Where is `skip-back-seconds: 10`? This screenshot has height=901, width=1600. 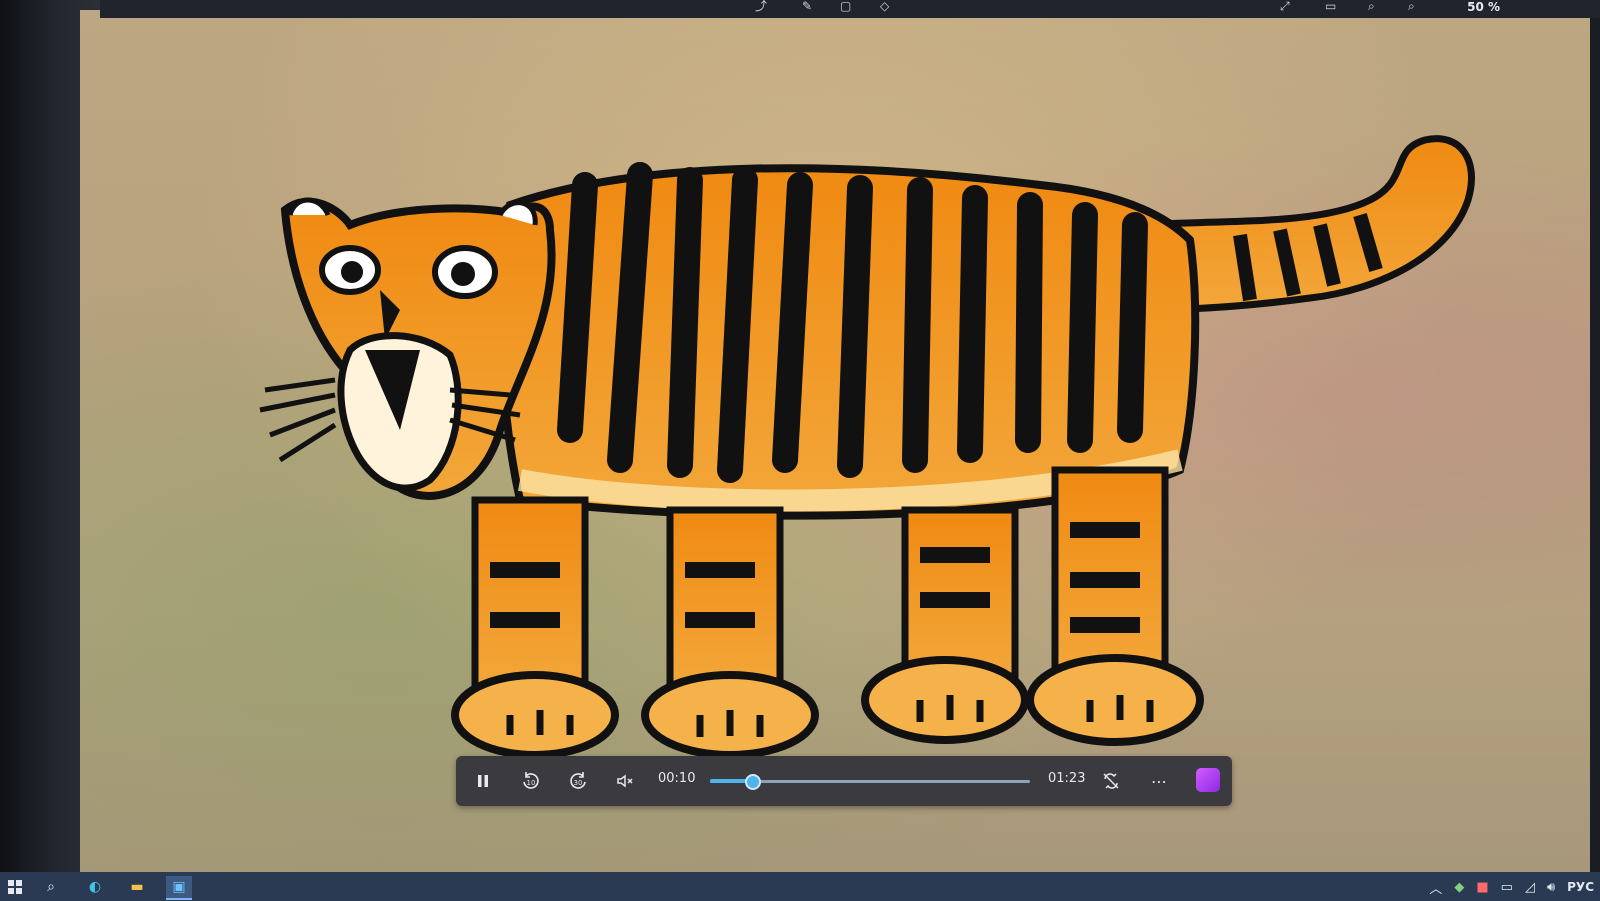
skip-back-seconds: 10 is located at coordinates (531, 783).